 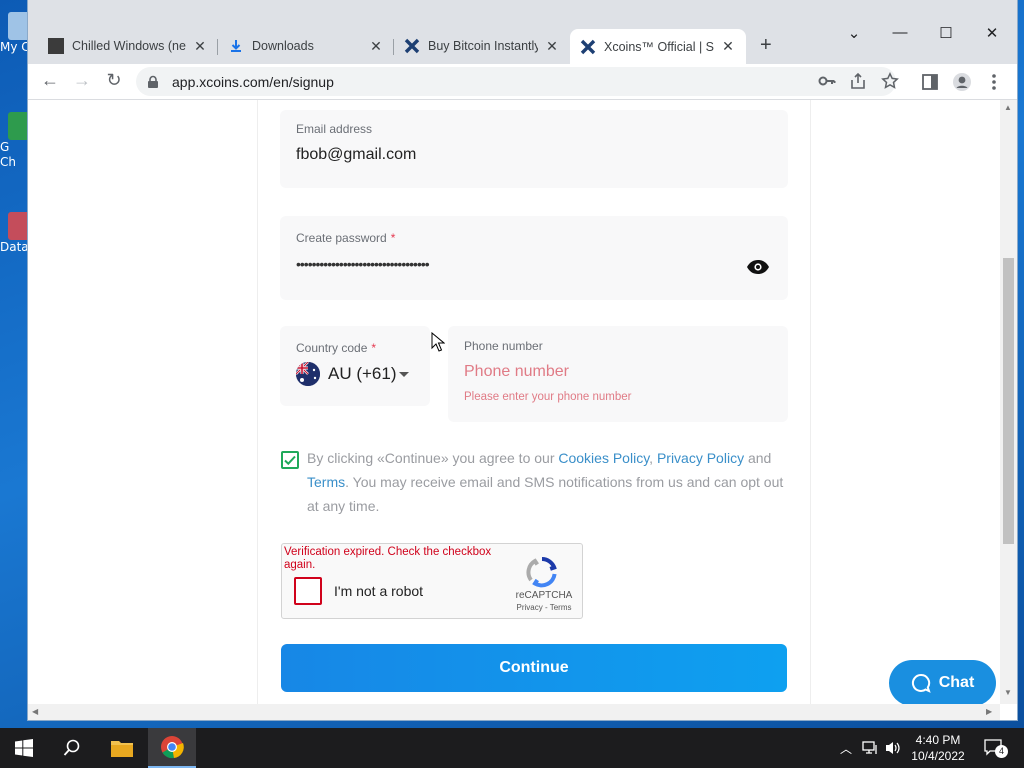 What do you see at coordinates (930, 82) in the screenshot?
I see `side-panel-icon` at bounding box center [930, 82].